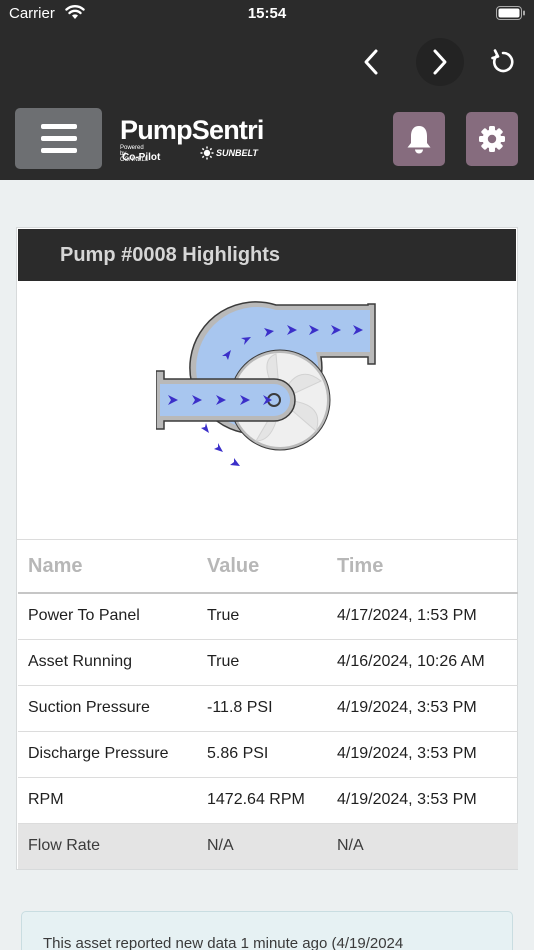 The image size is (534, 950). I want to click on bell-icon, so click(419, 140).